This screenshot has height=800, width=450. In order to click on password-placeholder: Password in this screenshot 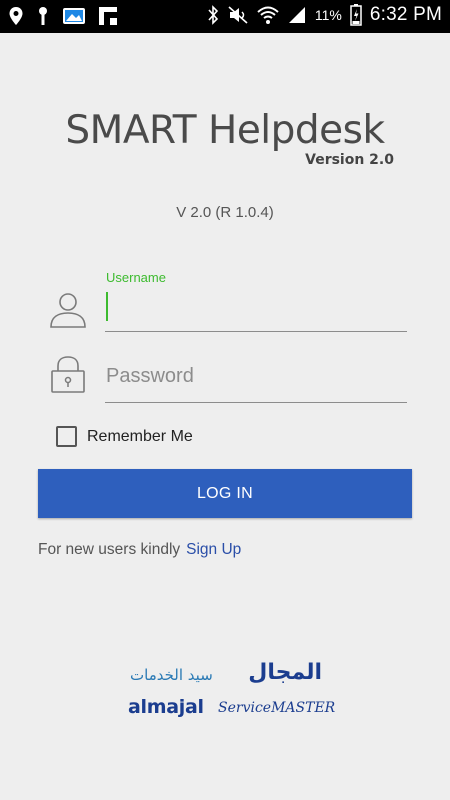, I will do `click(150, 376)`.